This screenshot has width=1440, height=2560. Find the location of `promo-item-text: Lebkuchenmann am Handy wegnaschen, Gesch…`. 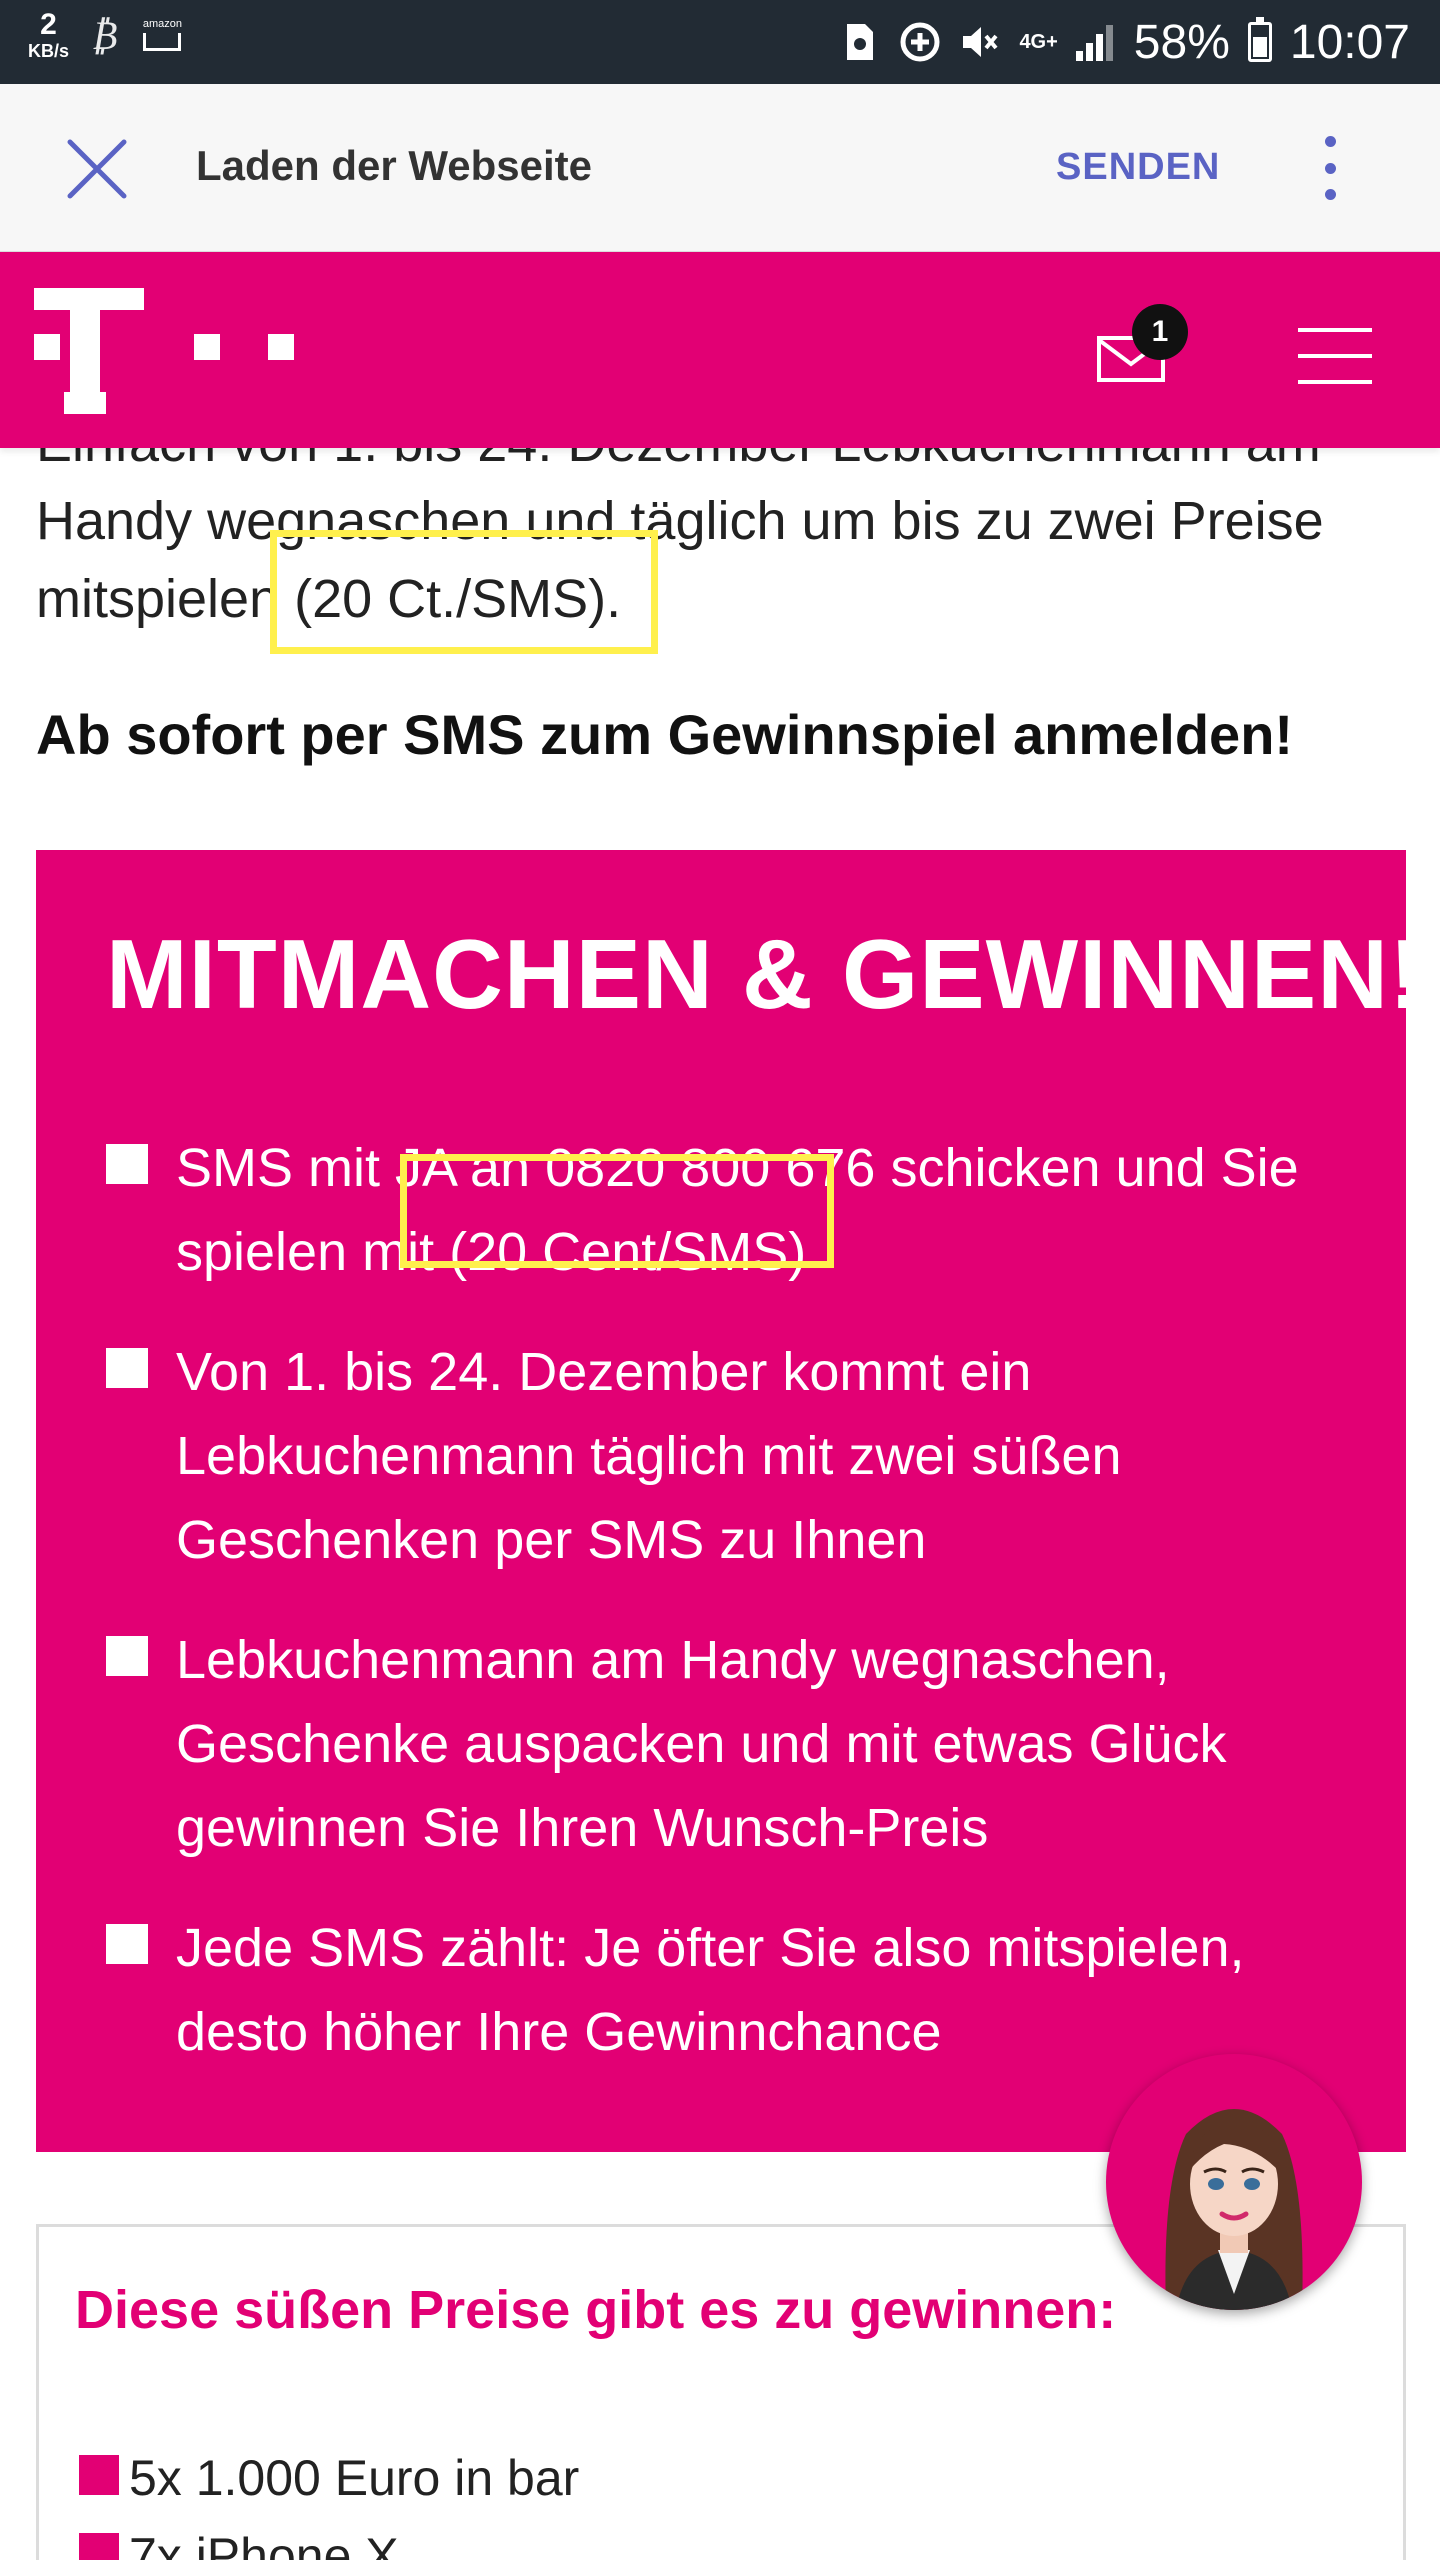

promo-item-text: Lebkuchenmann am Handy wegnaschen, Gesch… is located at coordinates (701, 1744).